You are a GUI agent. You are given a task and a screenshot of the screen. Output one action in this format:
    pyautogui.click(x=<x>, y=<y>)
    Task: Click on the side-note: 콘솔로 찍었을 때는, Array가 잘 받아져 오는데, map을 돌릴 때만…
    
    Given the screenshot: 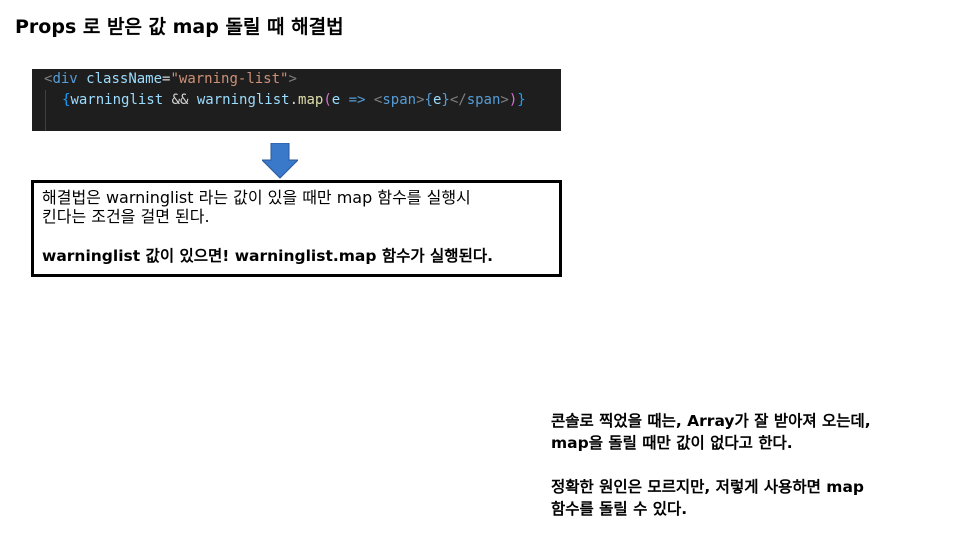 What is the action you would take?
    pyautogui.click(x=751, y=465)
    